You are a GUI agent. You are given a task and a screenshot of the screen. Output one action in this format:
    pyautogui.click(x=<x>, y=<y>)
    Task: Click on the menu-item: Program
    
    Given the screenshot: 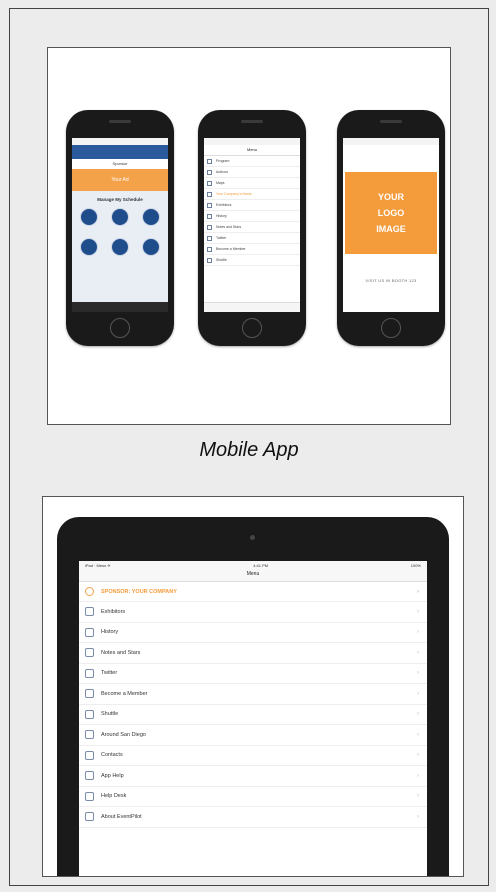 What is the action you would take?
    pyautogui.click(x=252, y=161)
    